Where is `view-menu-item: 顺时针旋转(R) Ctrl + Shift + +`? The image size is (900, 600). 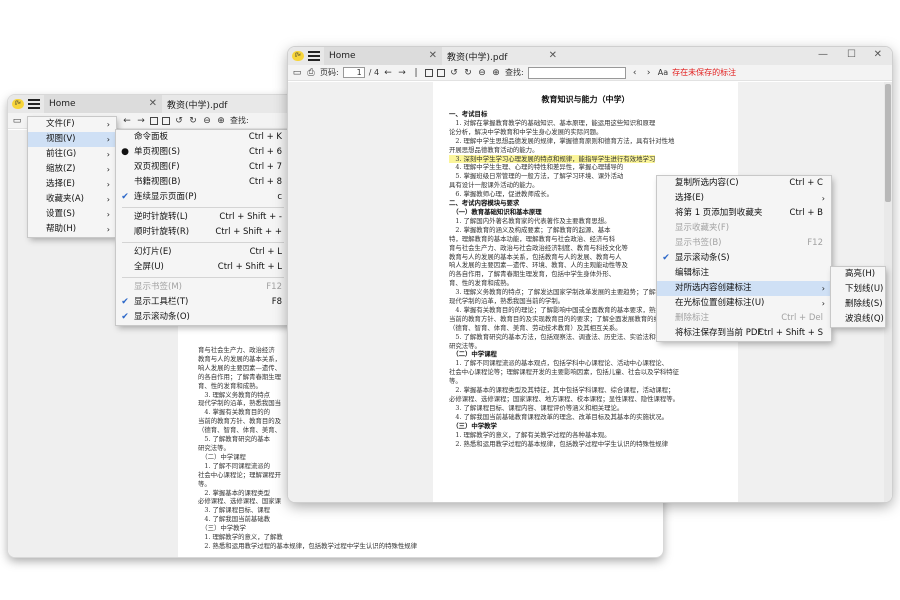
view-menu-item: 顺时针旋转(R) Ctrl + Shift + + is located at coordinates (203, 232).